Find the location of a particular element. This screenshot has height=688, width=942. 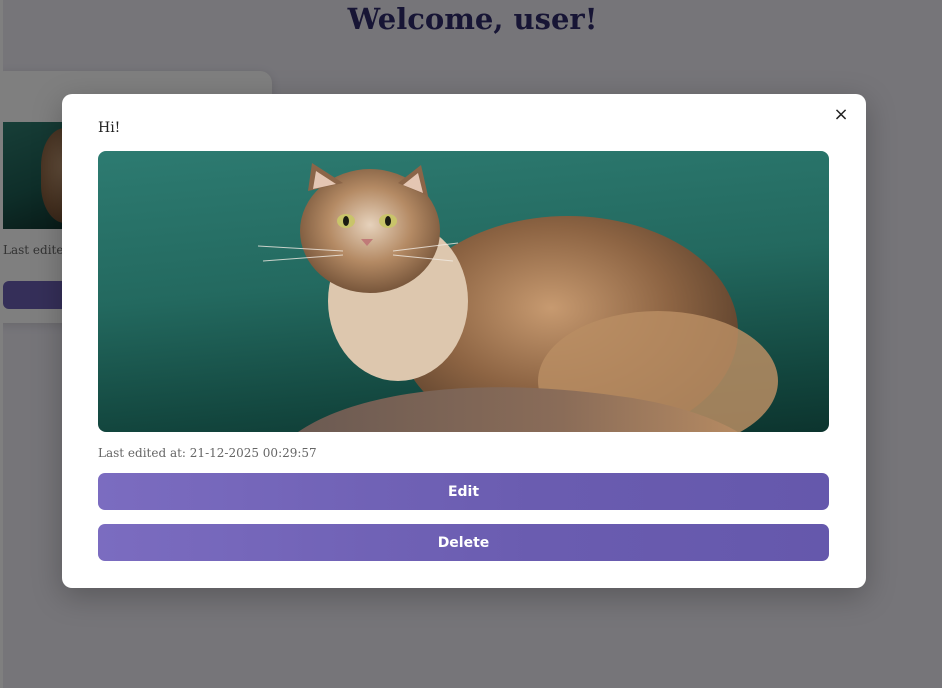

modal-title: Hi! is located at coordinates (109, 128).